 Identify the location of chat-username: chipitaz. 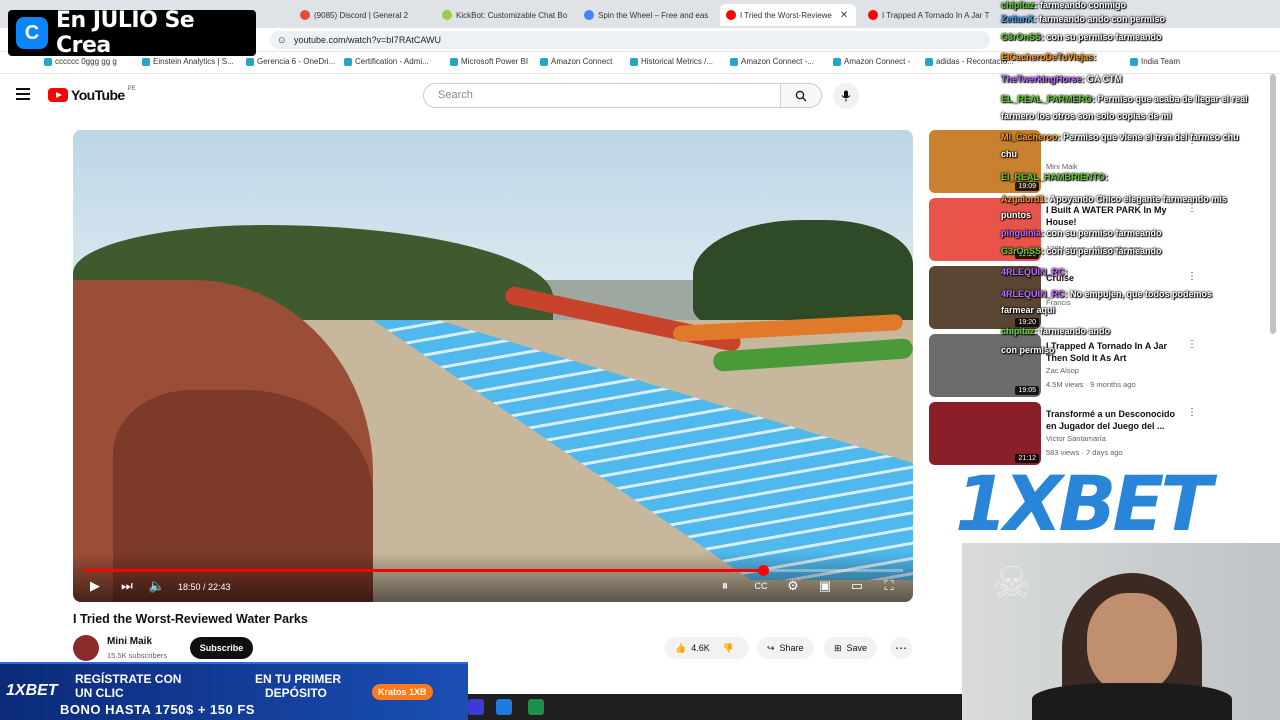
(1018, 331).